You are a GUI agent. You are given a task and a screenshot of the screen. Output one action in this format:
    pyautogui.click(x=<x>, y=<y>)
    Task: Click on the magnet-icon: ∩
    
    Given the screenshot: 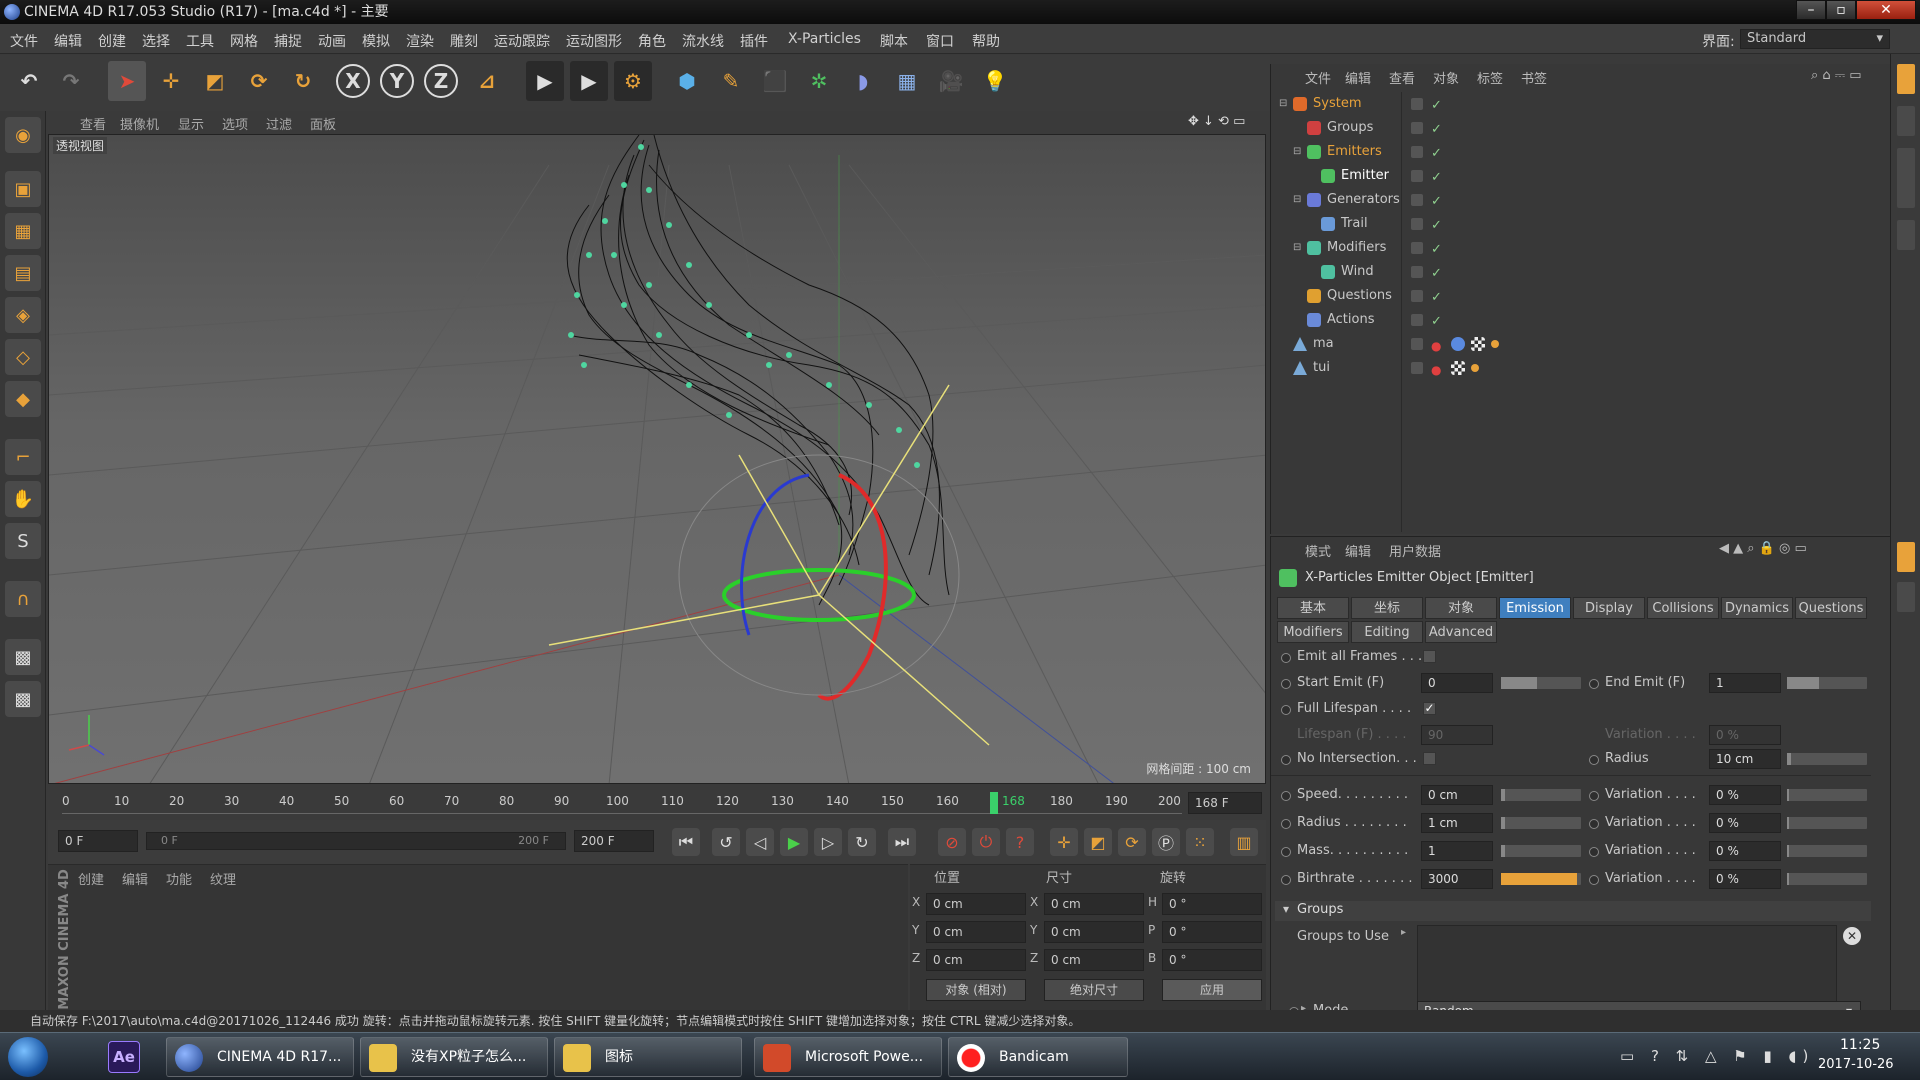 What is the action you would take?
    pyautogui.click(x=23, y=599)
    